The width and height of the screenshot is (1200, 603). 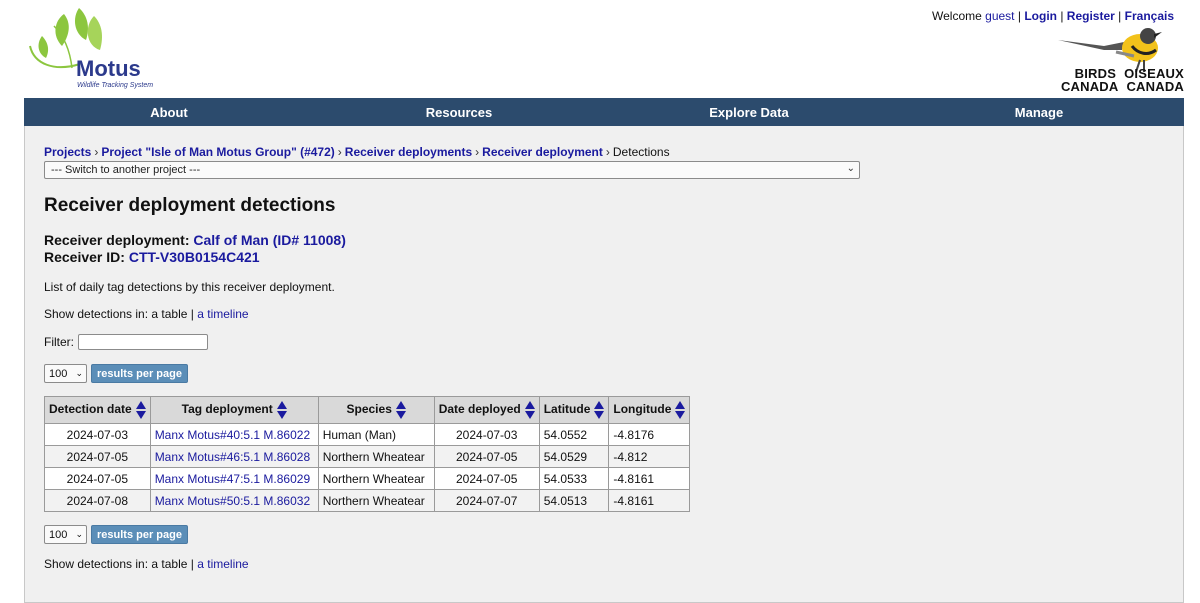 What do you see at coordinates (90, 409) in the screenshot?
I see `col-label: Detection date` at bounding box center [90, 409].